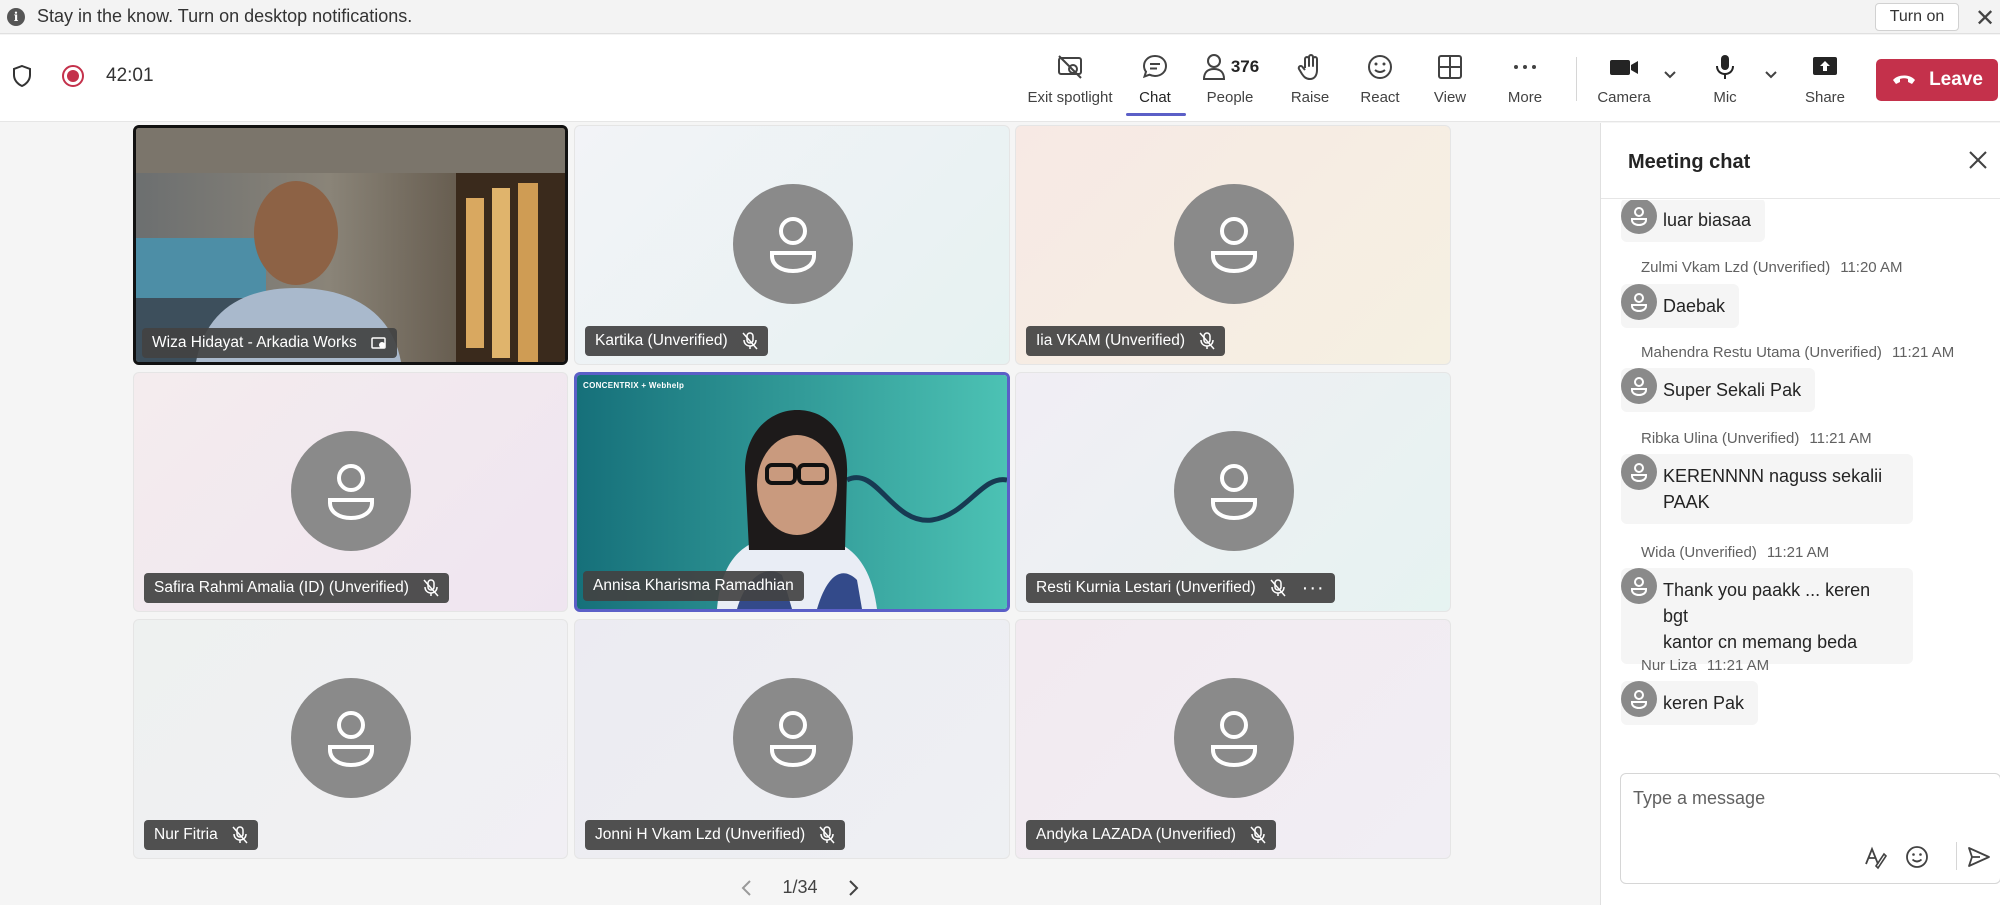  Describe the element at coordinates (1525, 67) in the screenshot. I see `more-icon` at that location.